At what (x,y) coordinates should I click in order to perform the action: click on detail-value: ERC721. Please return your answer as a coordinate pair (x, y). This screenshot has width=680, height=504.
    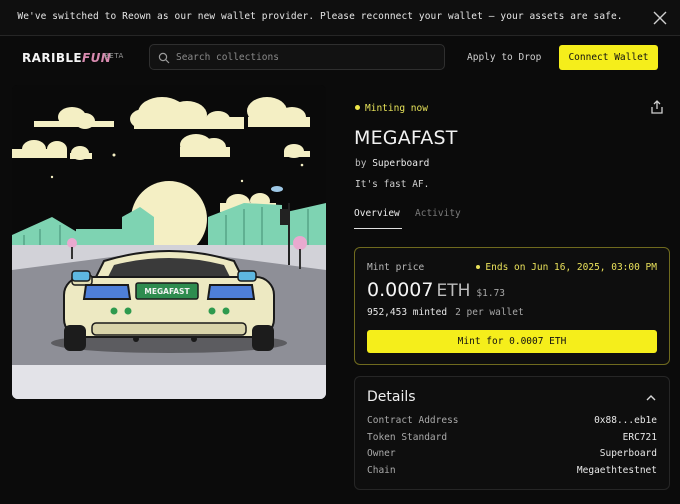
    Looking at the image, I should click on (639, 437).